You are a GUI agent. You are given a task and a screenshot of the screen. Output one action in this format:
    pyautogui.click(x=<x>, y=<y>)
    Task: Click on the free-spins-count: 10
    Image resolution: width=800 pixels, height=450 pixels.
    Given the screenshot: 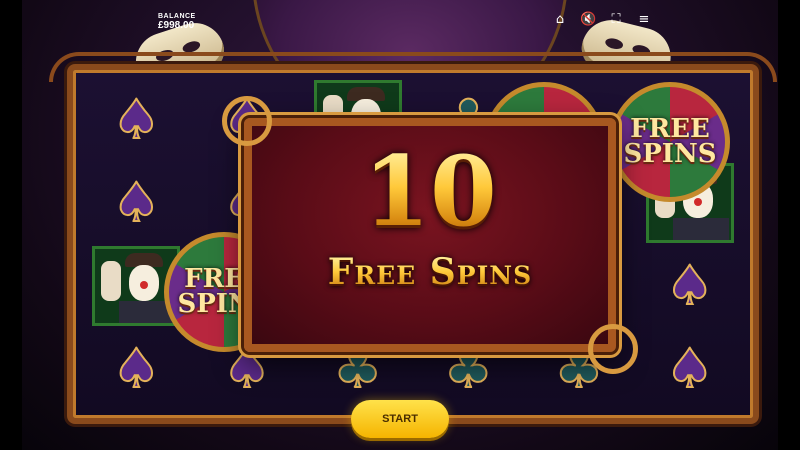 What is the action you would take?
    pyautogui.click(x=430, y=192)
    